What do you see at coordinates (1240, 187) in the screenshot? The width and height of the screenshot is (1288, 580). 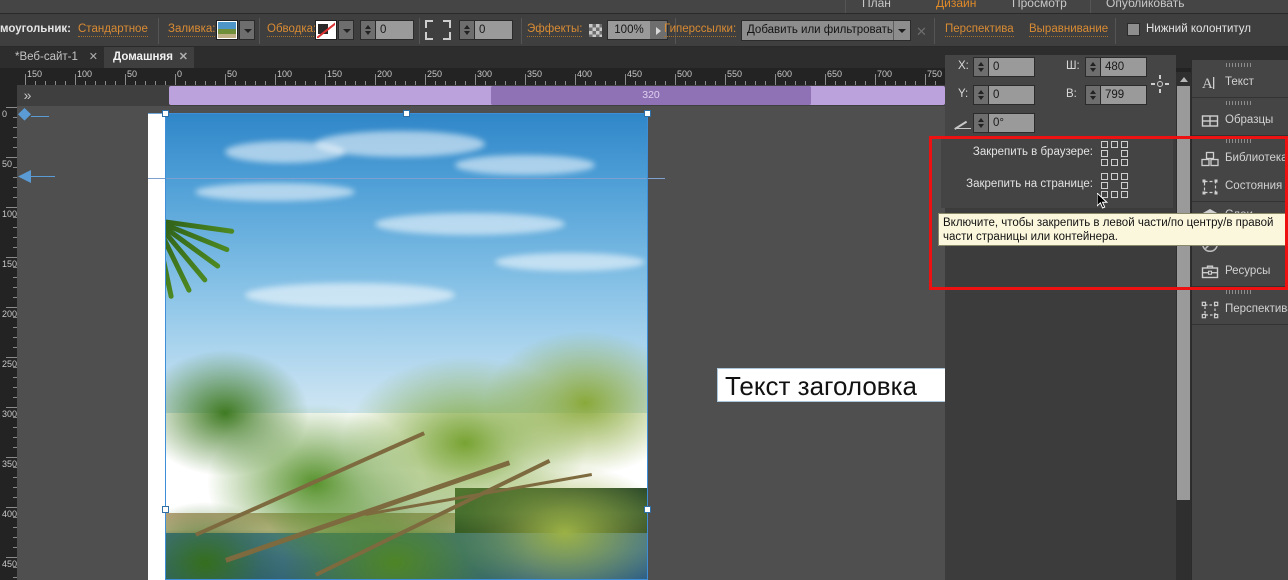 I see `dock-item-состояния: Состояния` at bounding box center [1240, 187].